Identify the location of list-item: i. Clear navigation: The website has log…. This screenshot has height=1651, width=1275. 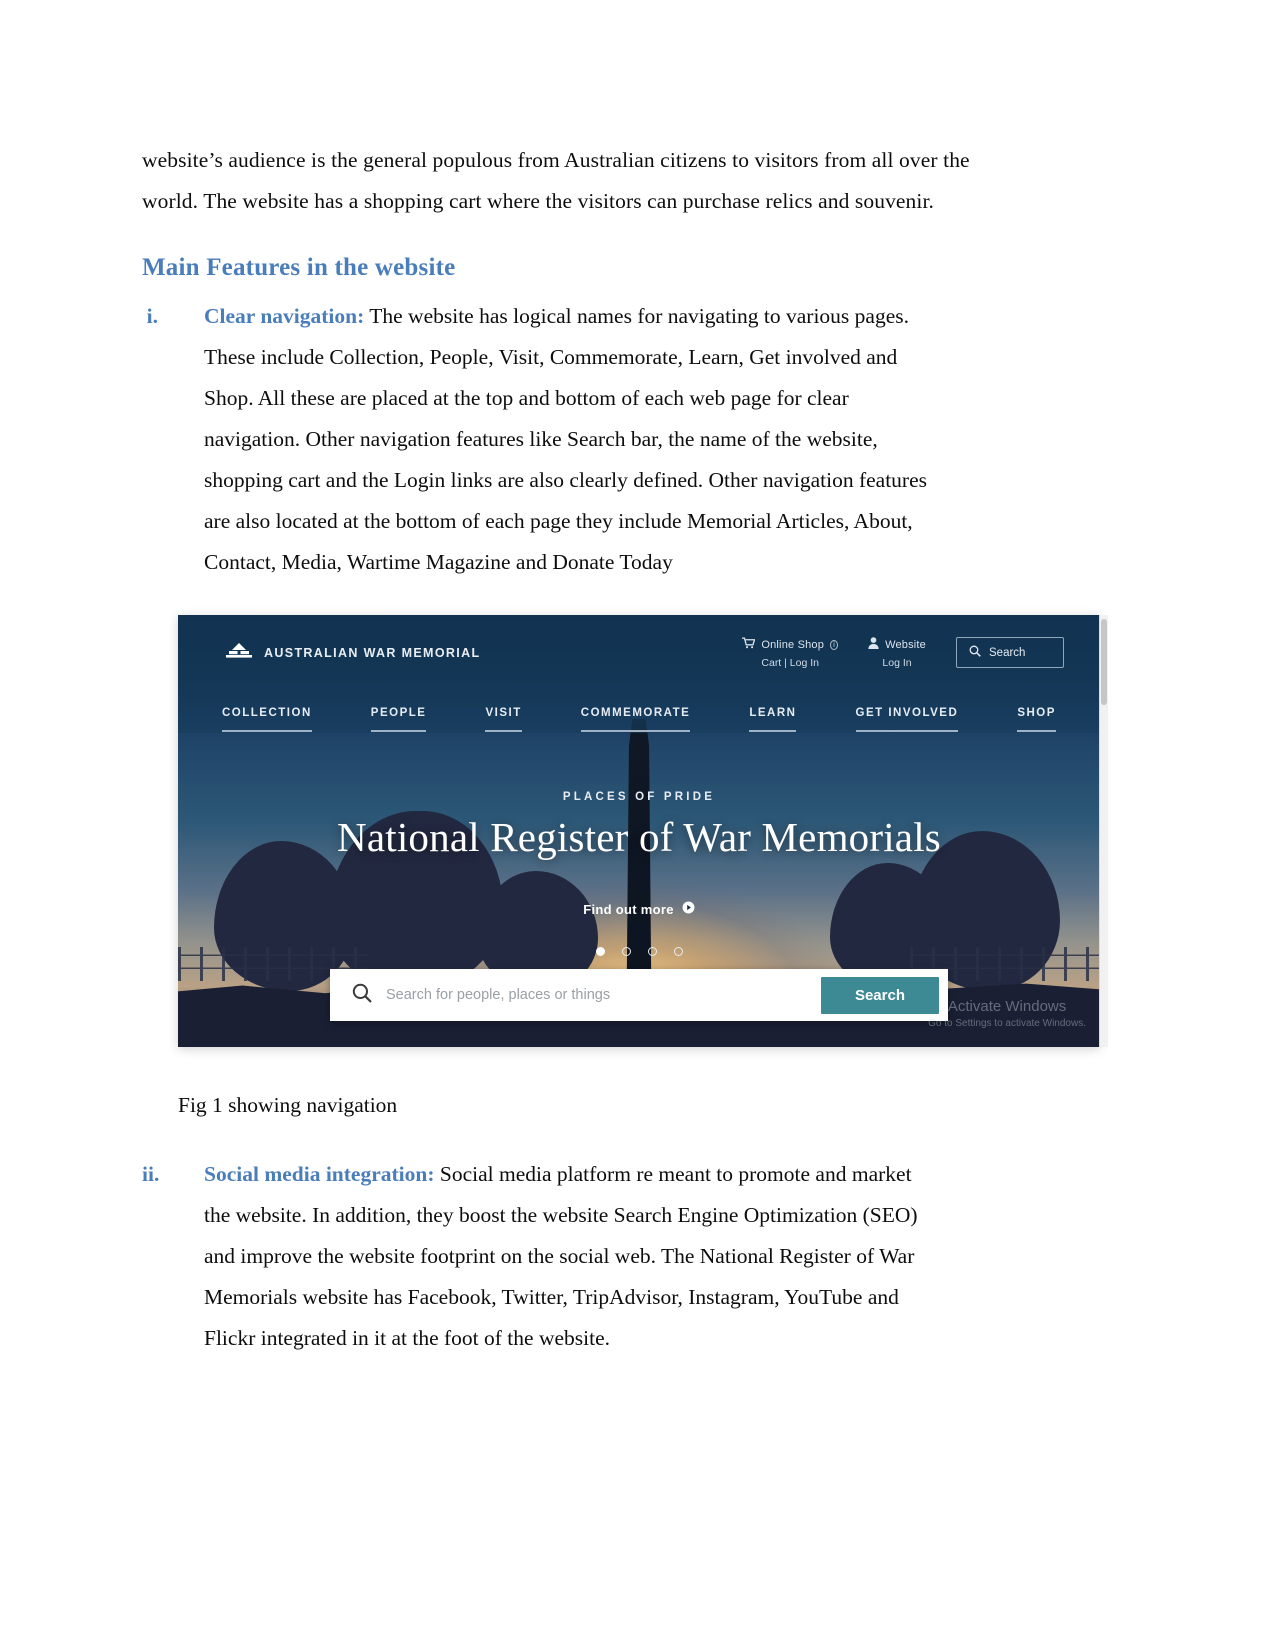
(638, 439).